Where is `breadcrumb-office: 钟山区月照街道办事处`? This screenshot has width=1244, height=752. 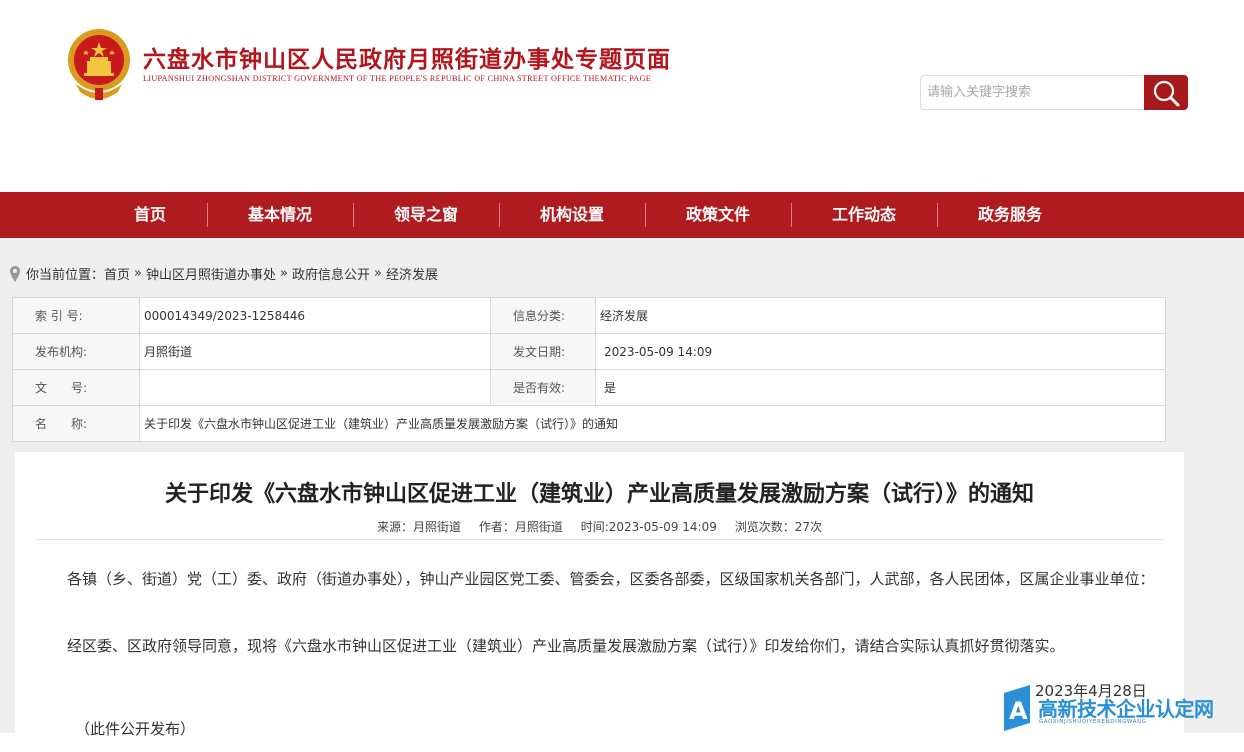 breadcrumb-office: 钟山区月照街道办事处 is located at coordinates (211, 273).